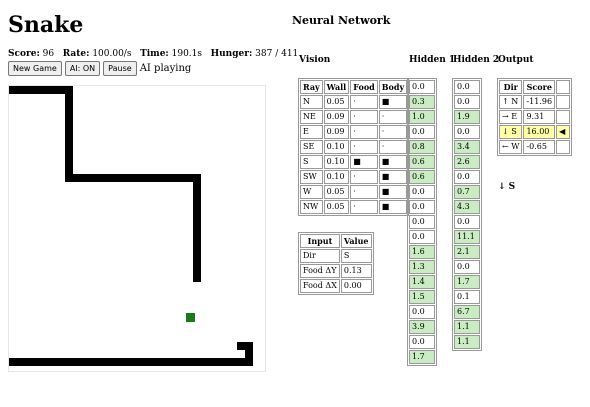 This screenshot has height=407, width=590. I want to click on hidden1-row: 1.7, so click(422, 357).